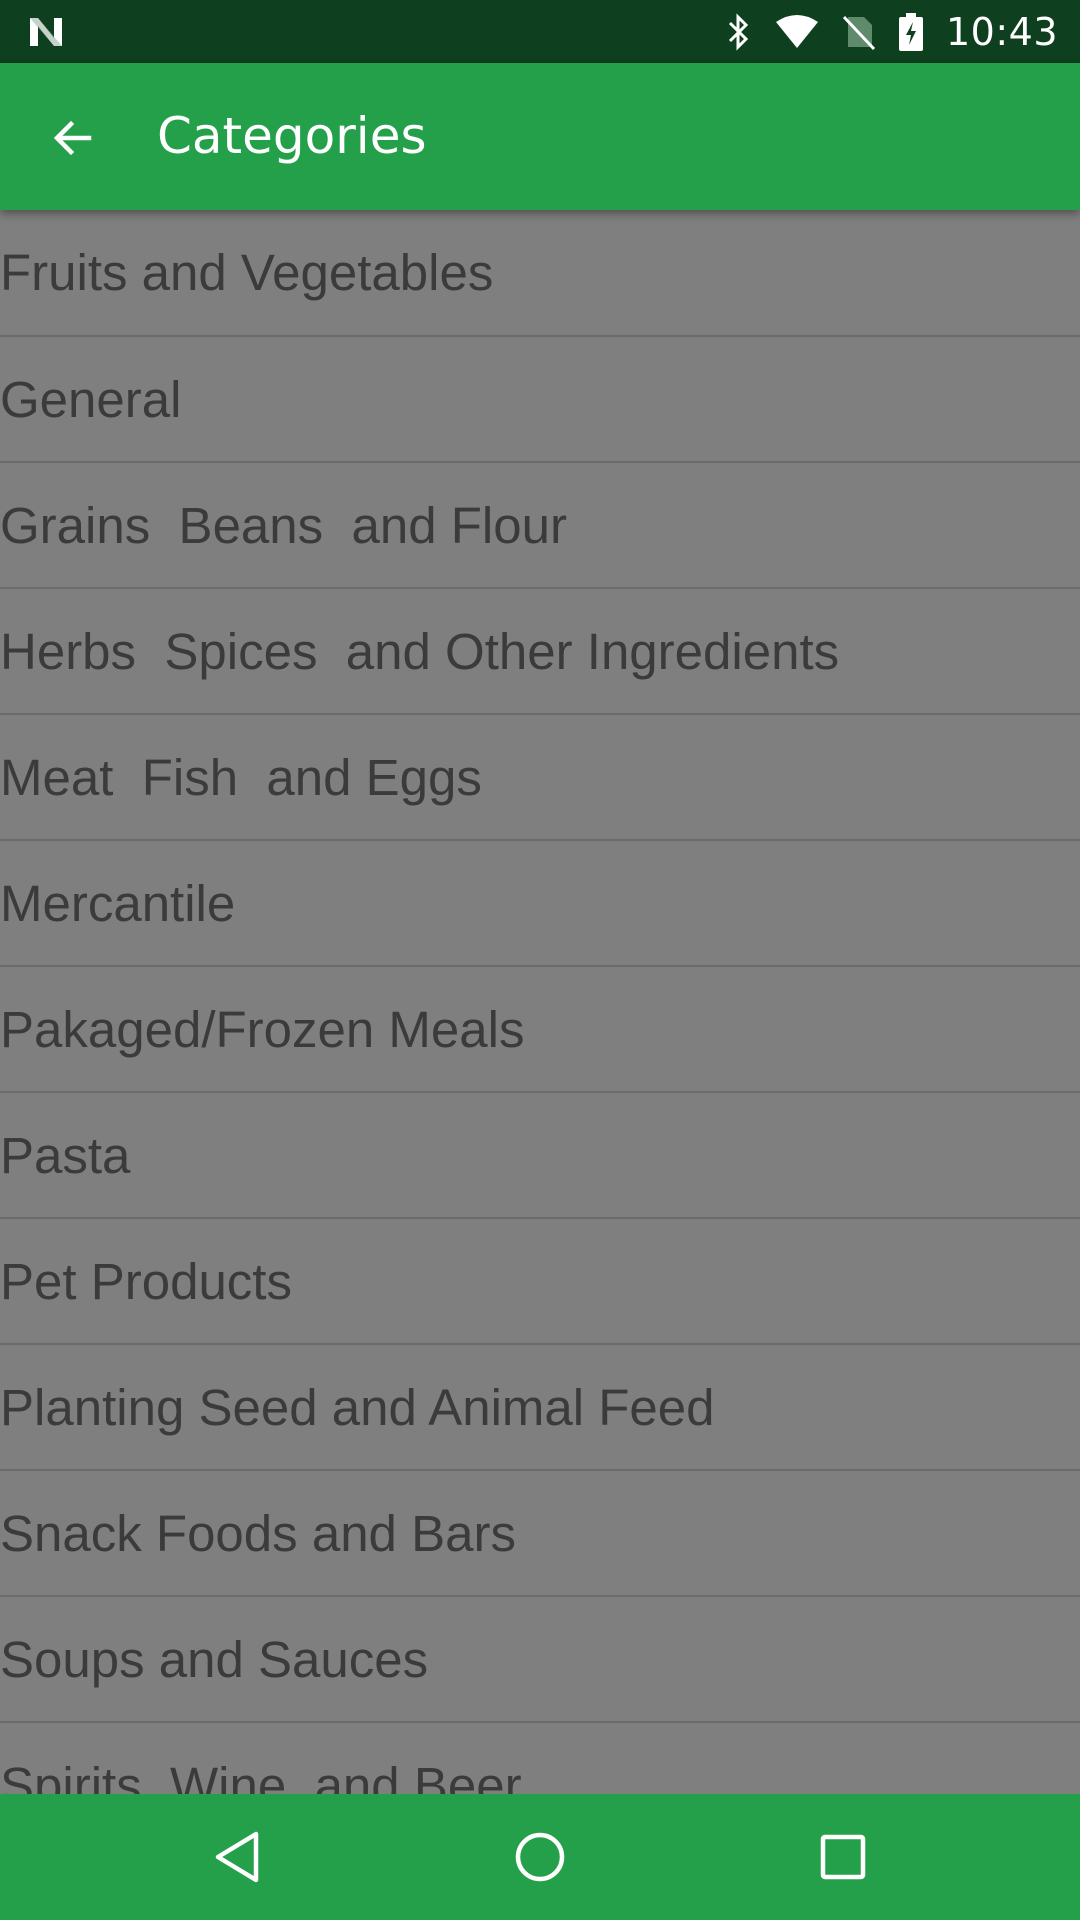 The width and height of the screenshot is (1080, 1920). I want to click on status-icons: 10:43, so click(892, 31).